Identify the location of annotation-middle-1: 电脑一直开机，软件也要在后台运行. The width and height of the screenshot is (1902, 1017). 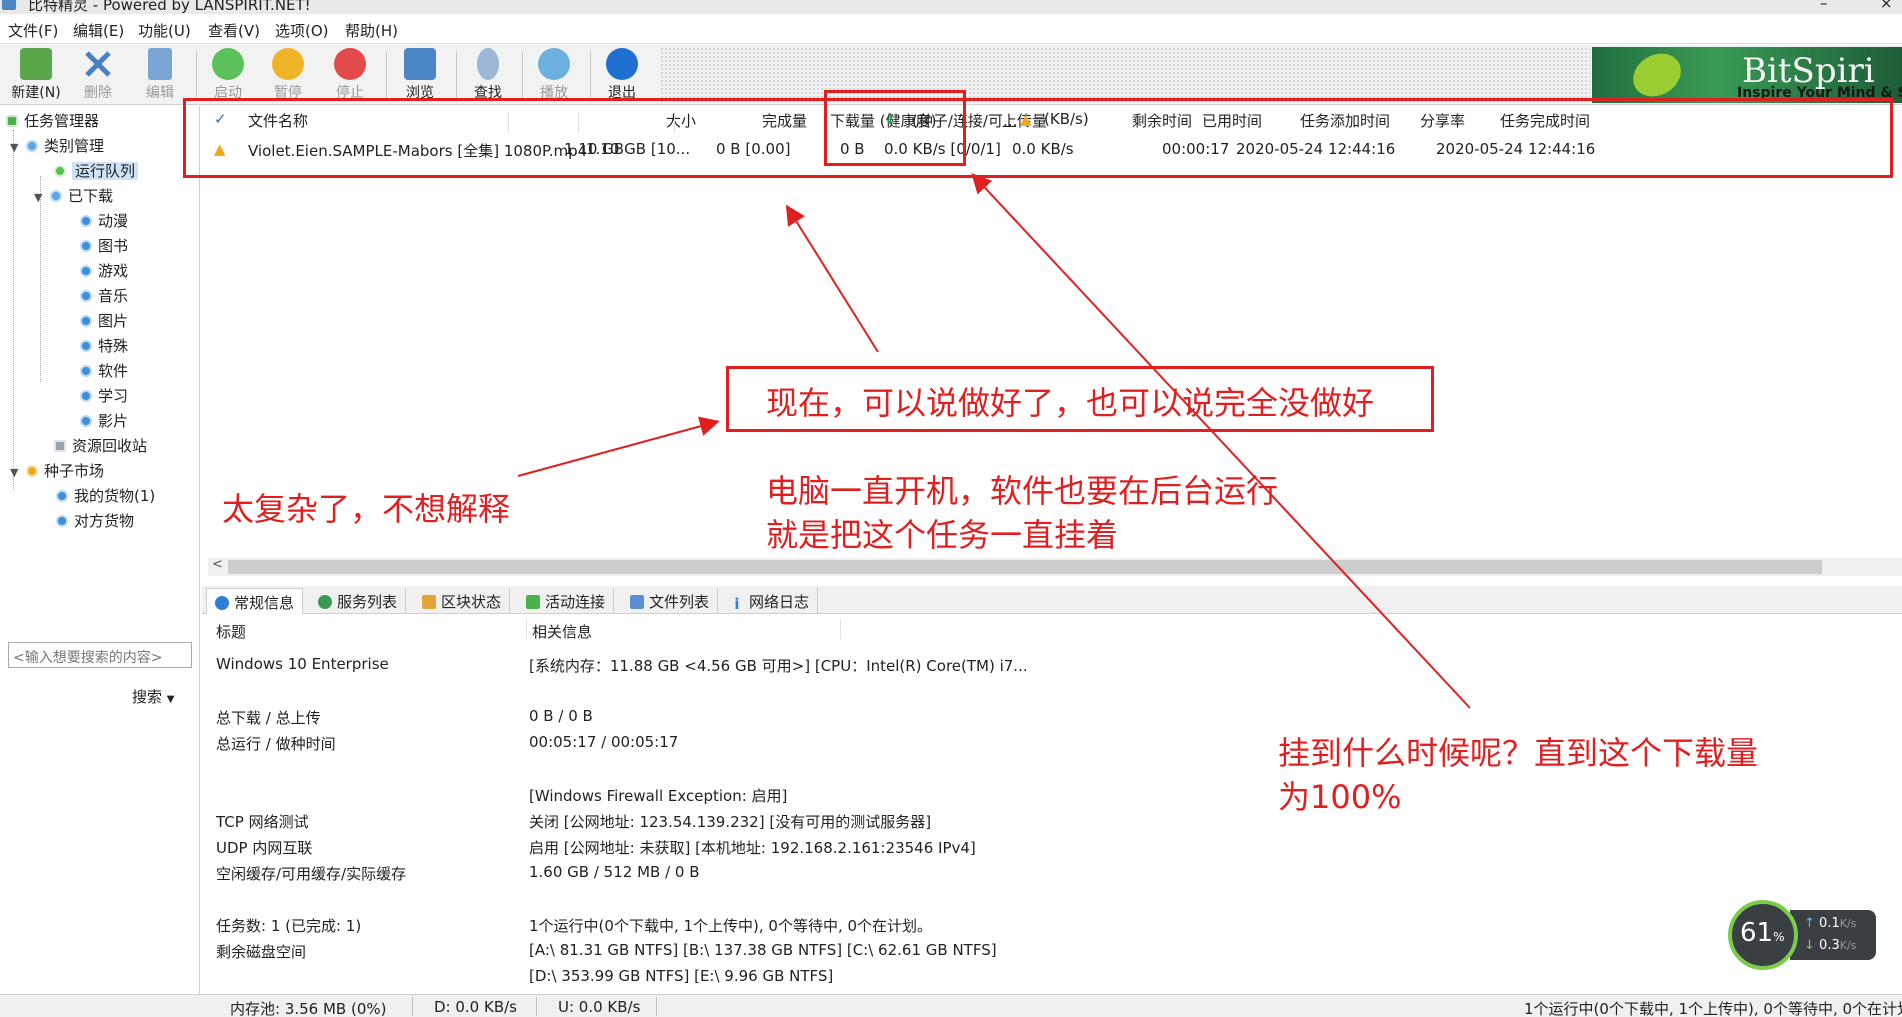
(1022, 491).